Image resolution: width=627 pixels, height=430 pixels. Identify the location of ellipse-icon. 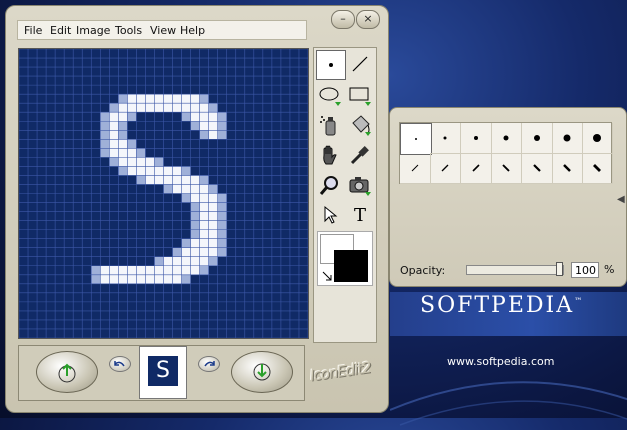
(330, 96).